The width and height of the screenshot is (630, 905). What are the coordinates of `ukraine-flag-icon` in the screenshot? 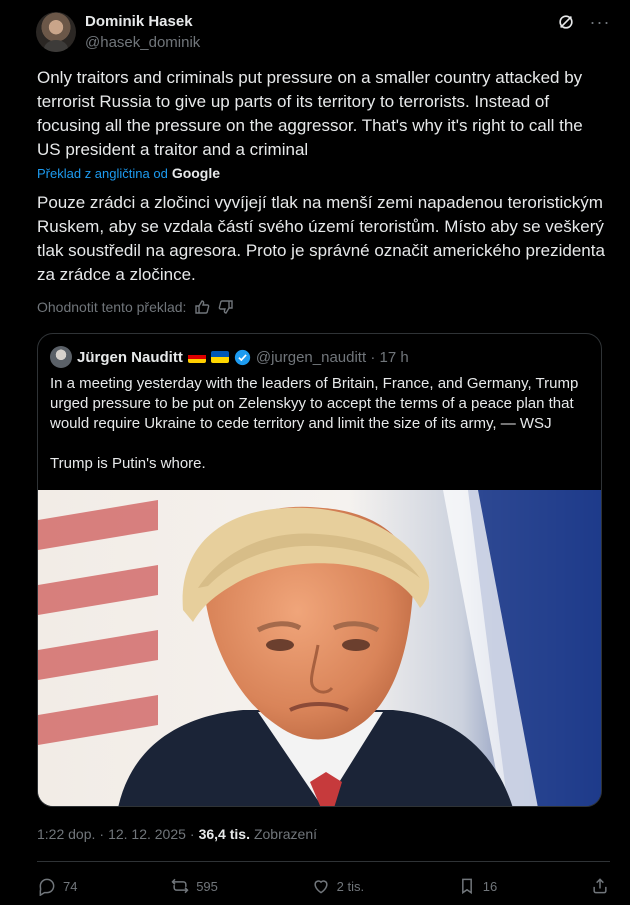 It's located at (219, 357).